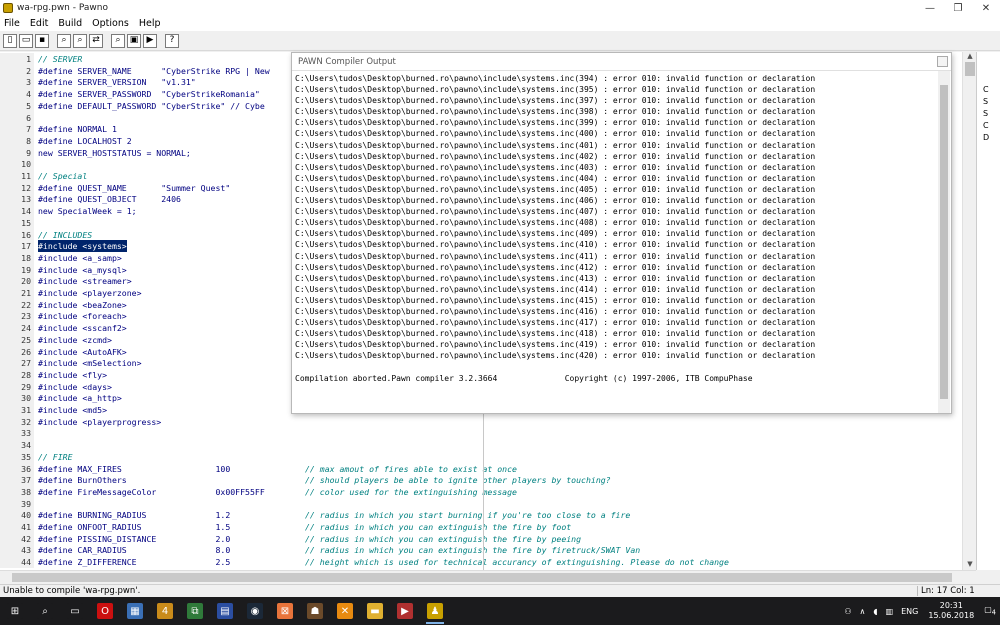 The width and height of the screenshot is (1000, 625). What do you see at coordinates (862, 611) in the screenshot?
I see `show-hidden-icons-icon: ∧` at bounding box center [862, 611].